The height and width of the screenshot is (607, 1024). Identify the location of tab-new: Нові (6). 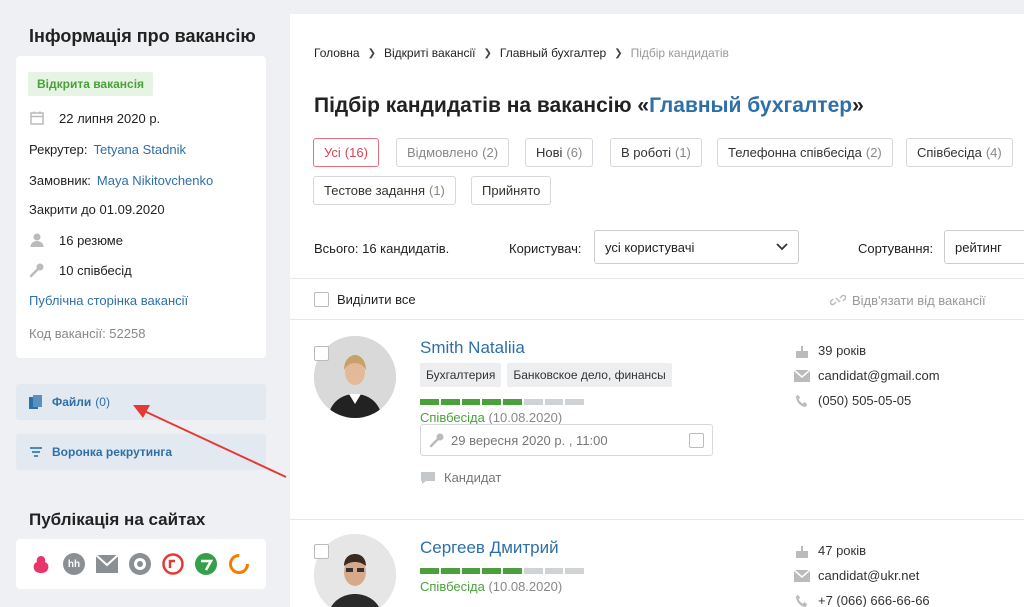
(559, 152).